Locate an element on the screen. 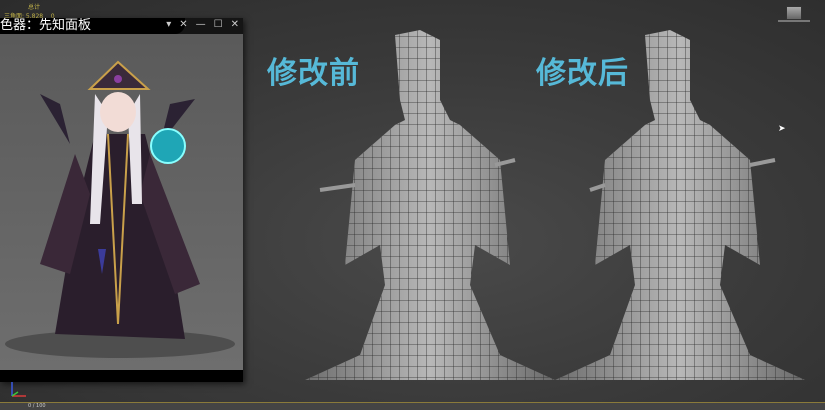 This screenshot has width=825, height=410. dropdown-icon: ▾ is located at coordinates (168, 24).